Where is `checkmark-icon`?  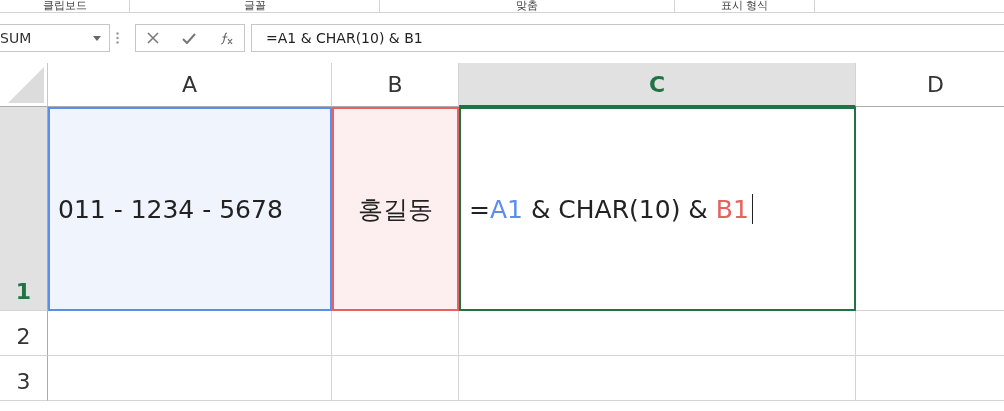 checkmark-icon is located at coordinates (189, 38).